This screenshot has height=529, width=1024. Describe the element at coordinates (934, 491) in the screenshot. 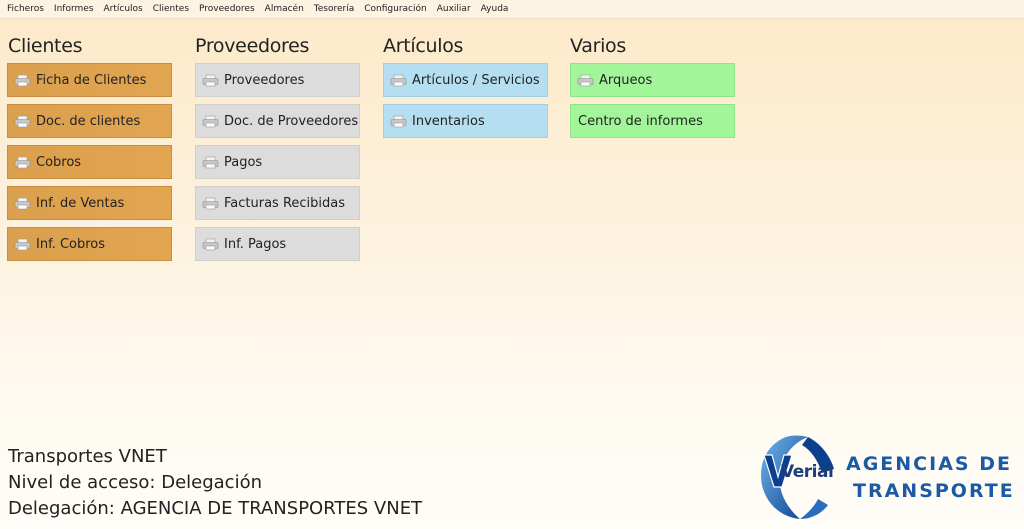

I see `brand-line-2: TRANSPORTE` at that location.